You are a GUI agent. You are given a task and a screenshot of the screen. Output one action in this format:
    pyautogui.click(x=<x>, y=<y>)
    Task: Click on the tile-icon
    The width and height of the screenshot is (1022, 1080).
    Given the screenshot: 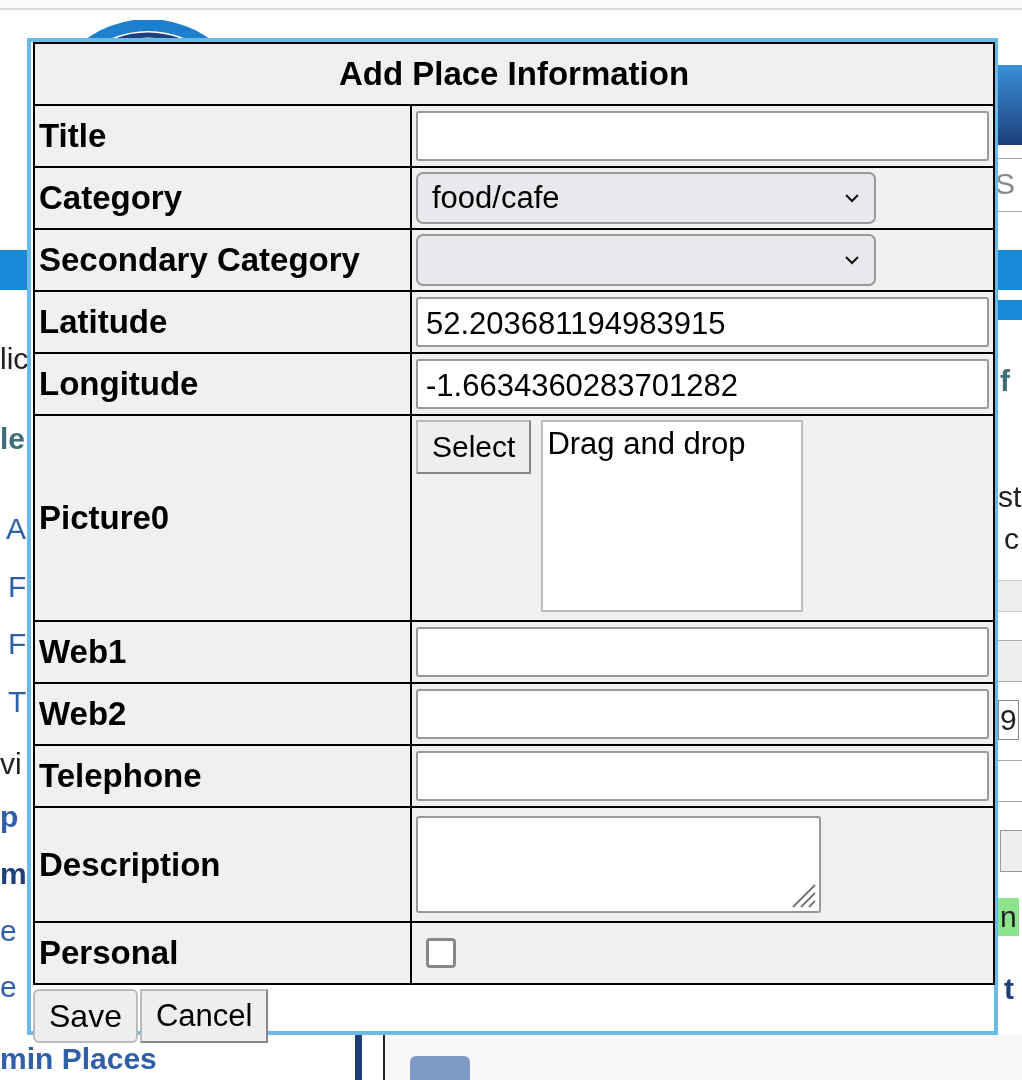 What is the action you would take?
    pyautogui.click(x=440, y=1068)
    